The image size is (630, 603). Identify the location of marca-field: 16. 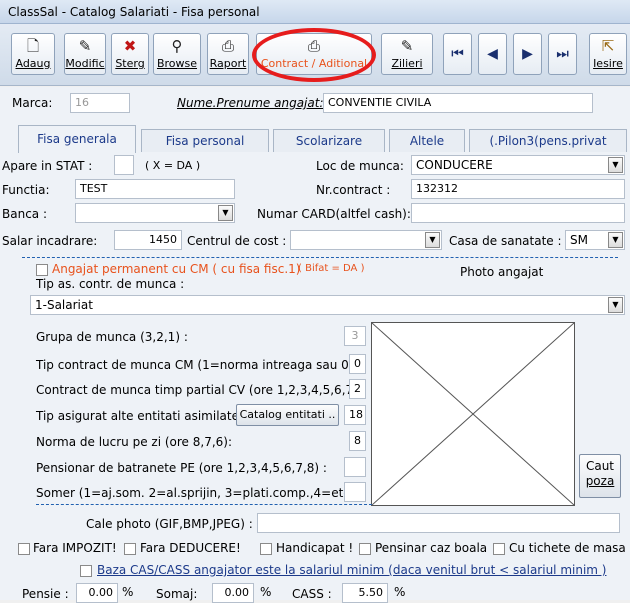
(100, 103).